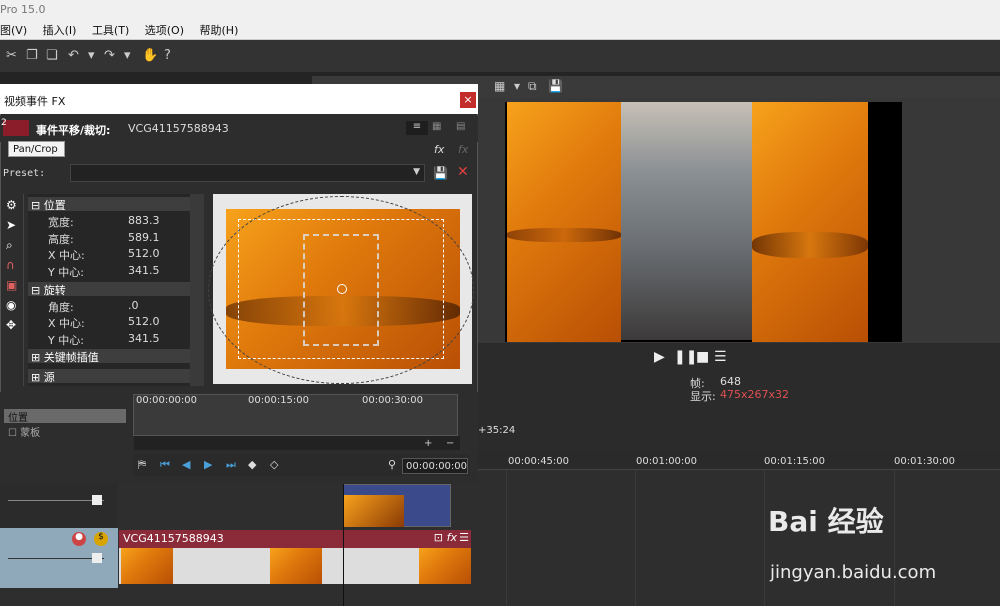 The width and height of the screenshot is (1000, 606). What do you see at coordinates (109, 55) in the screenshot?
I see `redo-icon: ↷` at bounding box center [109, 55].